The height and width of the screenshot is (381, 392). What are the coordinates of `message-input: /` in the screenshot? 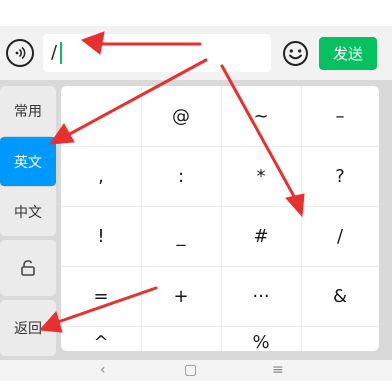 It's located at (157, 53).